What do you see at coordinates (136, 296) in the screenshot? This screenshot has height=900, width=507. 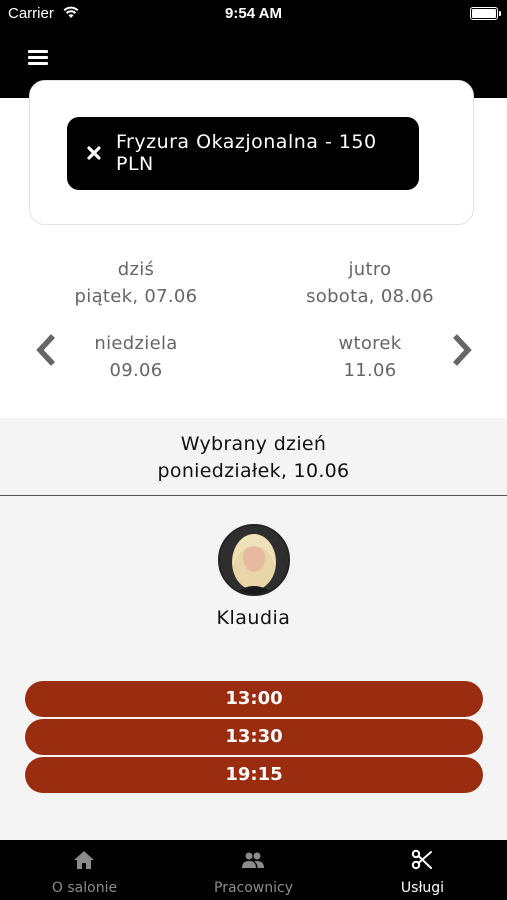 I see `day-date: piątek, 07.06` at bounding box center [136, 296].